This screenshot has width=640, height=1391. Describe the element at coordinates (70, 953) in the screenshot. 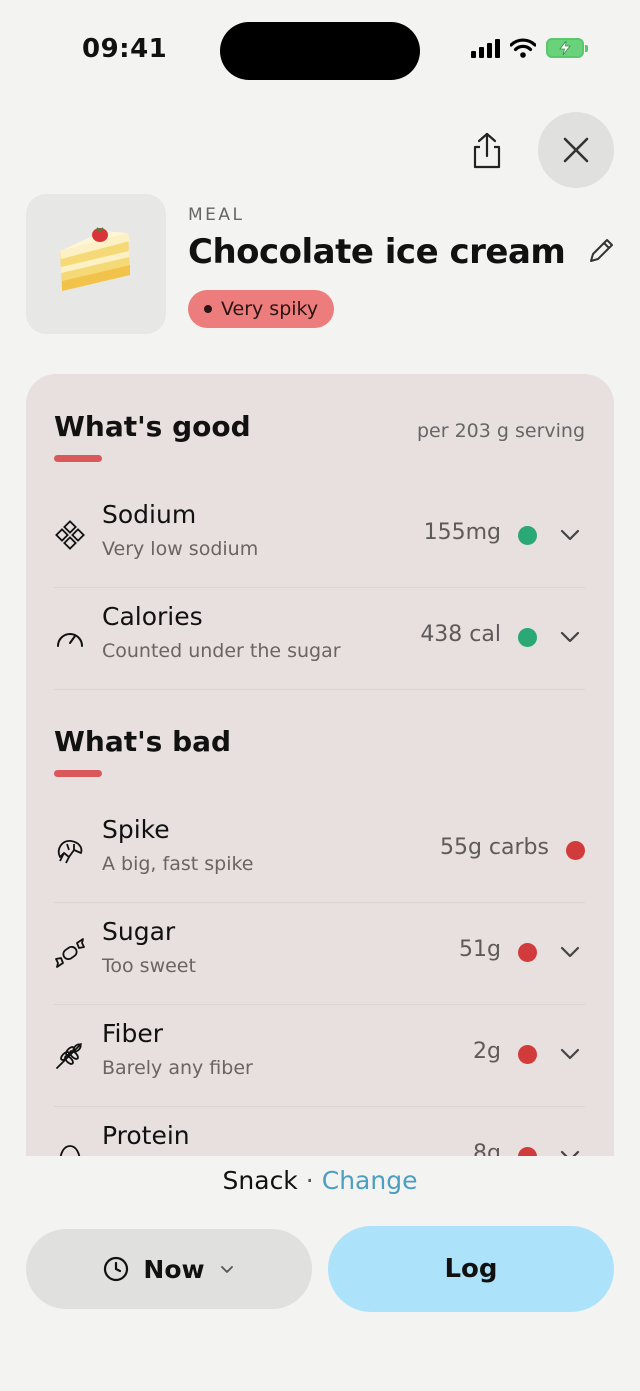

I see `candy-icon` at that location.